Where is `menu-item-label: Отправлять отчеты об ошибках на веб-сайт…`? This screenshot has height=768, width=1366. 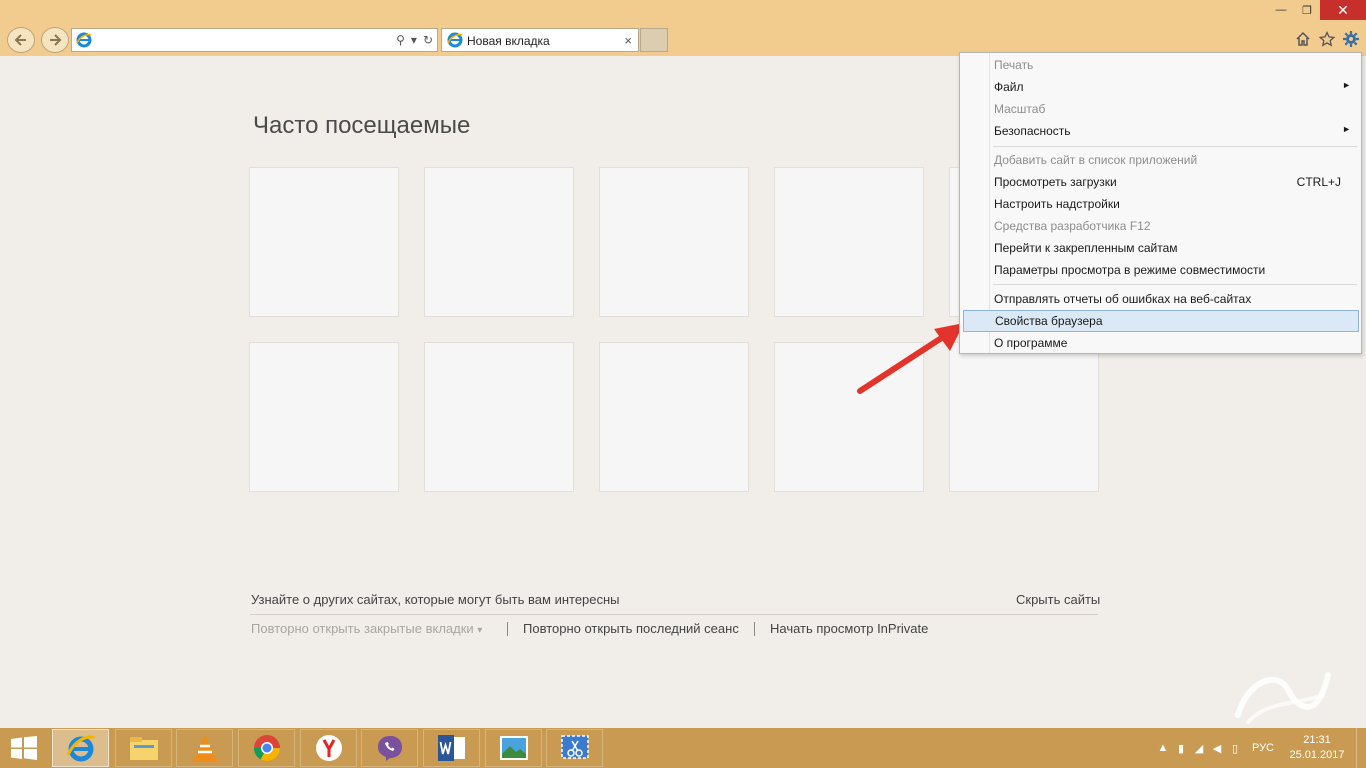 menu-item-label: Отправлять отчеты об ошибках на веб-сайт… is located at coordinates (1123, 299).